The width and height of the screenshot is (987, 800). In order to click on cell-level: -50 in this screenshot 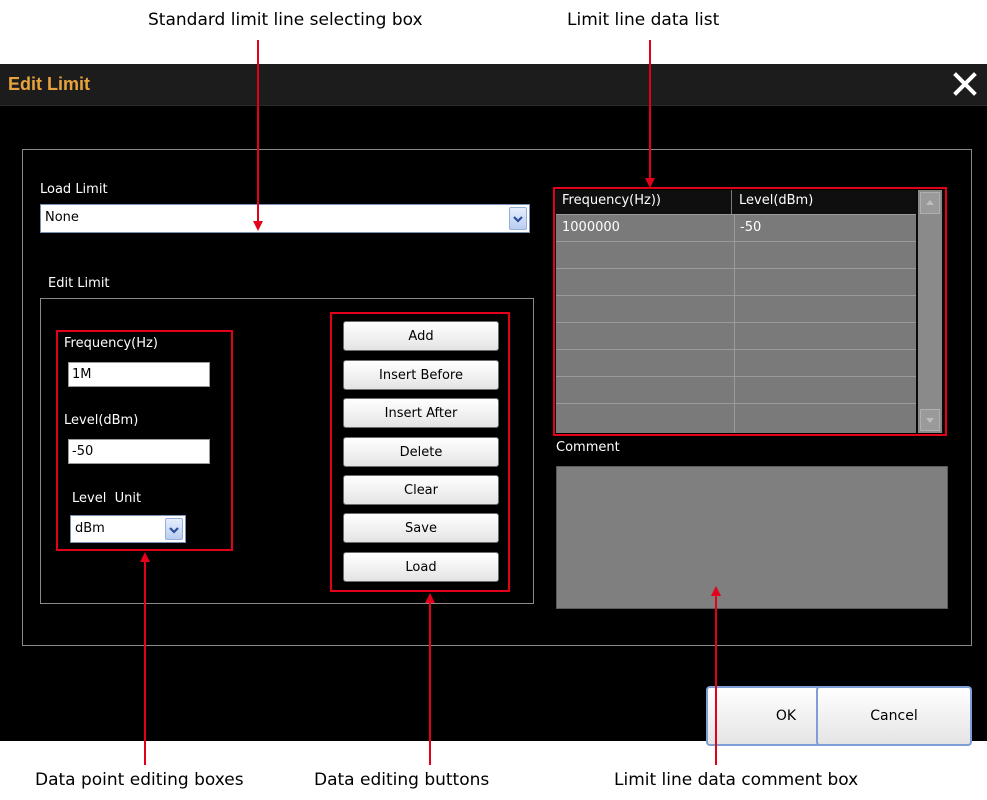, I will do `click(751, 227)`.